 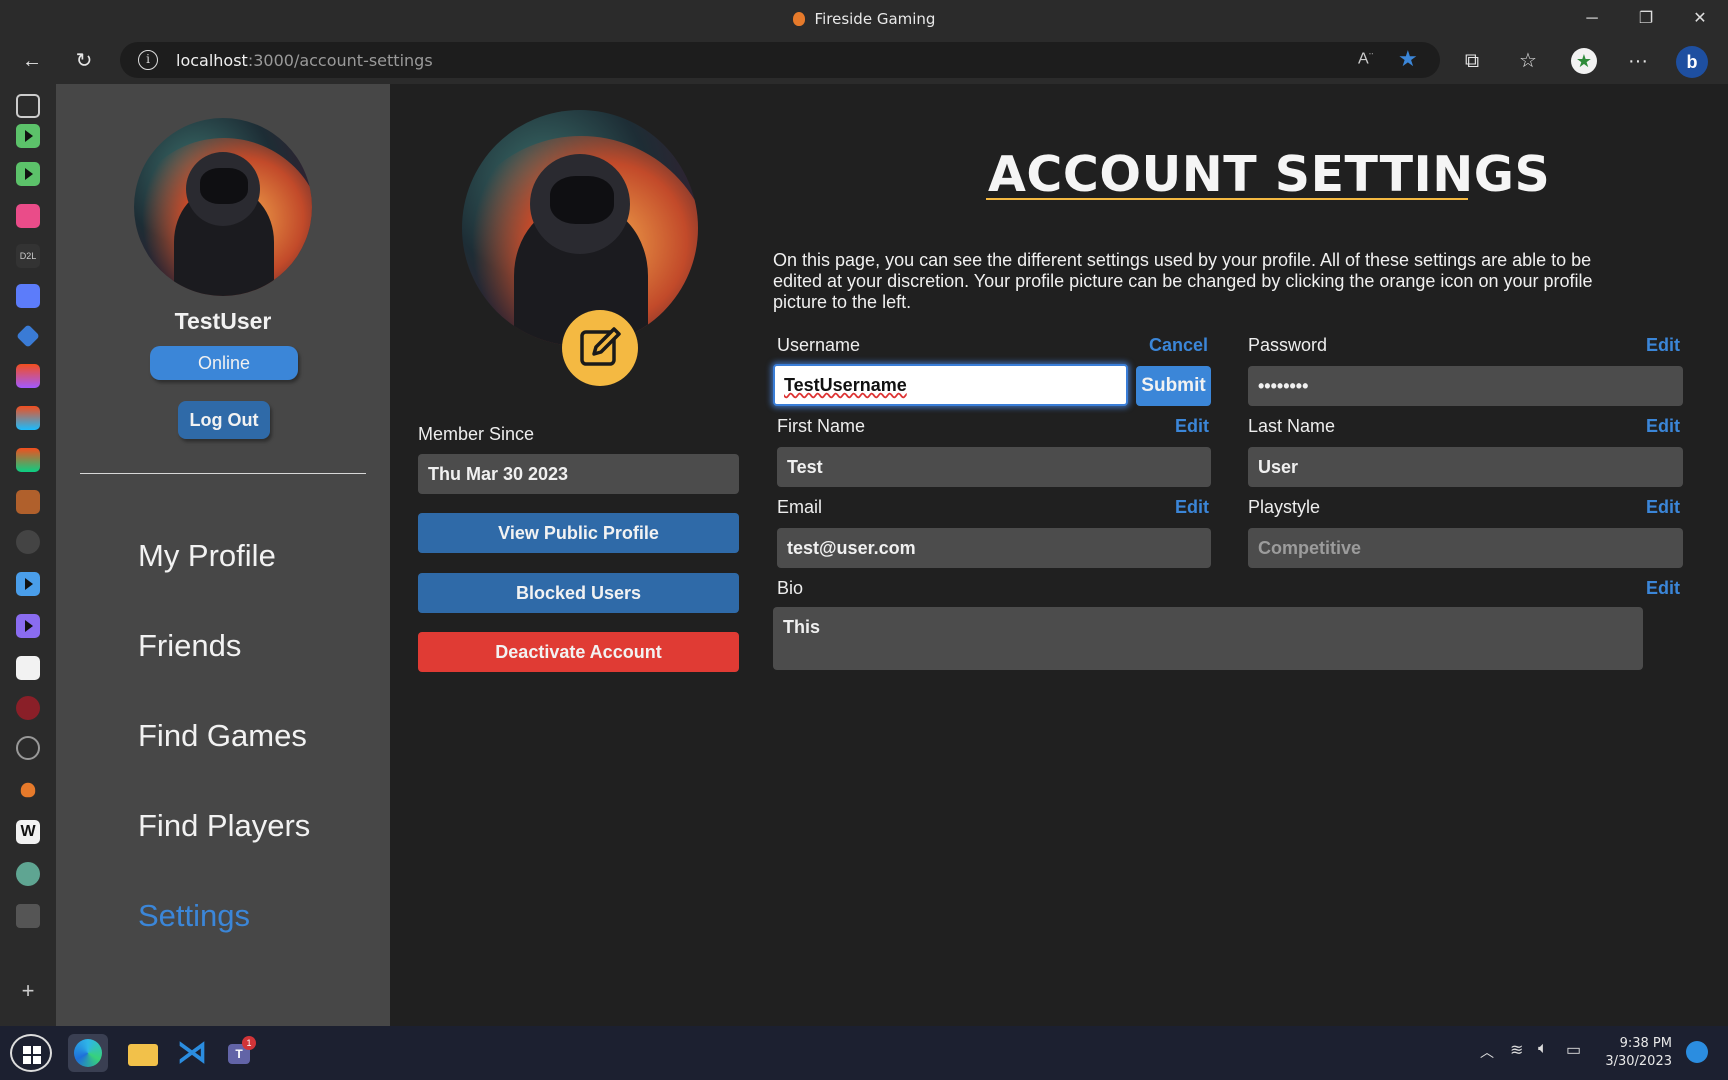 What do you see at coordinates (189, 646) in the screenshot?
I see `nav-friends: Friends` at bounding box center [189, 646].